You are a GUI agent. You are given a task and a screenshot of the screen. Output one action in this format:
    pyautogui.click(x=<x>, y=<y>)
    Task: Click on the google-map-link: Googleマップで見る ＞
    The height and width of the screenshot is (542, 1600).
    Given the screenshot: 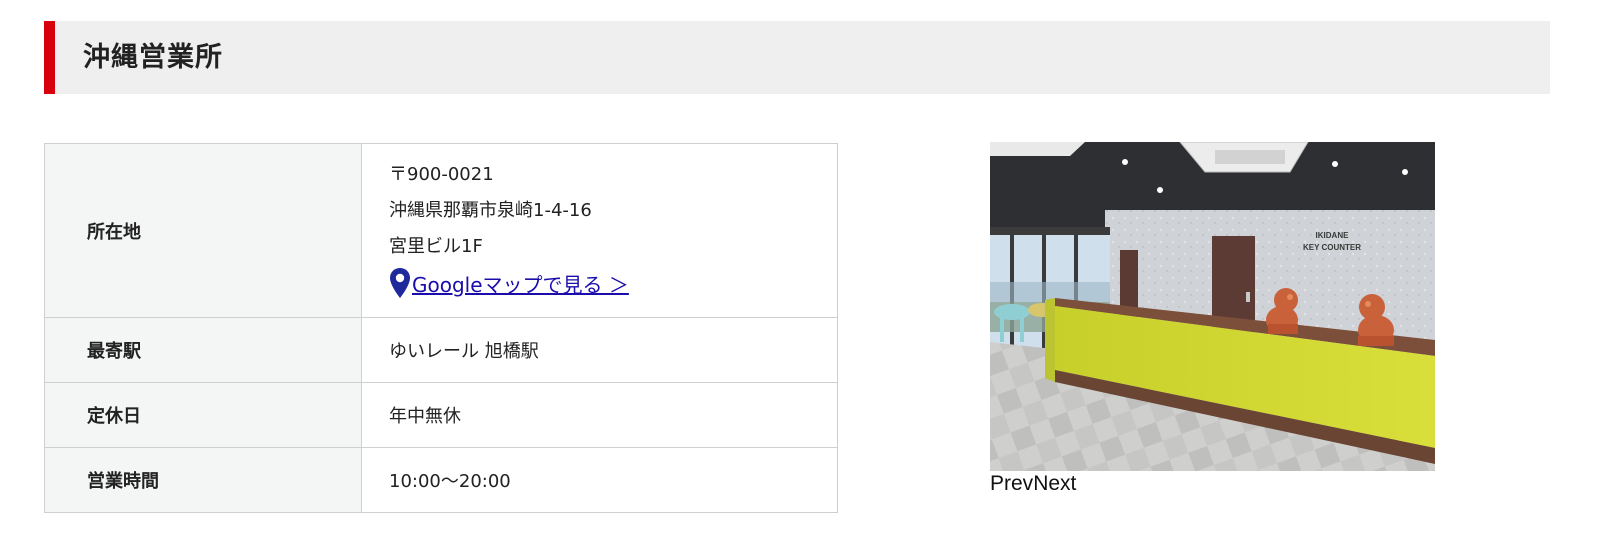 What is the action you would take?
    pyautogui.click(x=509, y=283)
    